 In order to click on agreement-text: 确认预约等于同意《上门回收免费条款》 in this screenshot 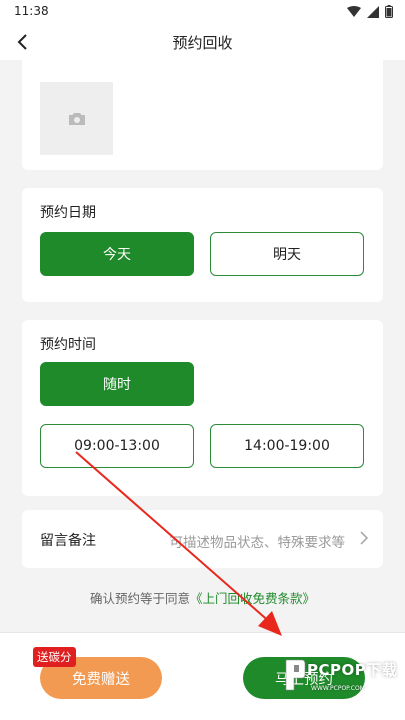, I will do `click(202, 597)`.